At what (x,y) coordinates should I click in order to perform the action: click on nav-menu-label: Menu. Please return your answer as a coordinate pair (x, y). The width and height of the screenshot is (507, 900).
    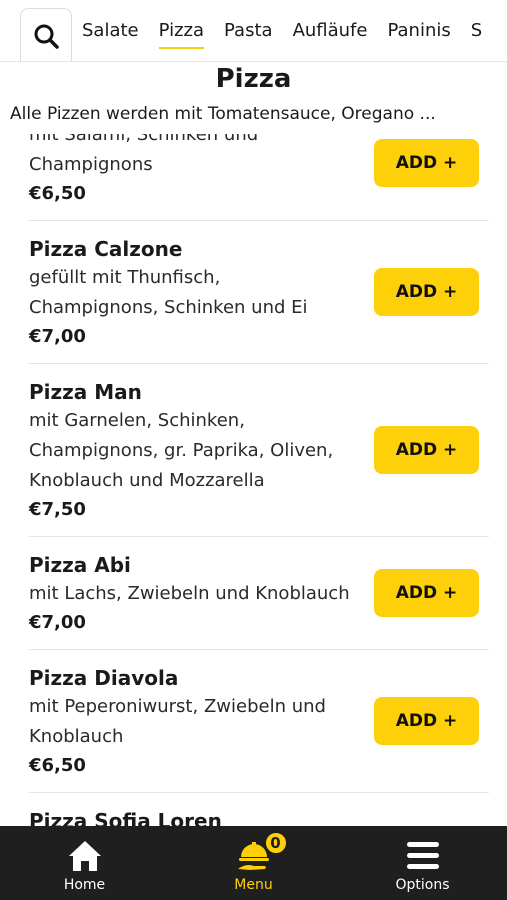
    Looking at the image, I should click on (253, 885).